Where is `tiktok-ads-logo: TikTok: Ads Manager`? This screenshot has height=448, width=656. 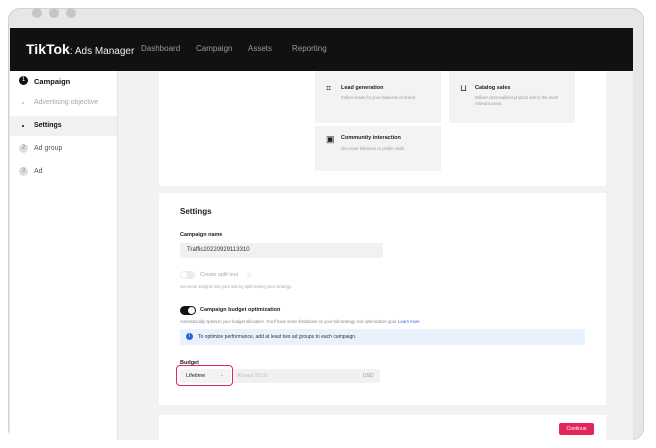 tiktok-ads-logo: TikTok: Ads Manager is located at coordinates (80, 49).